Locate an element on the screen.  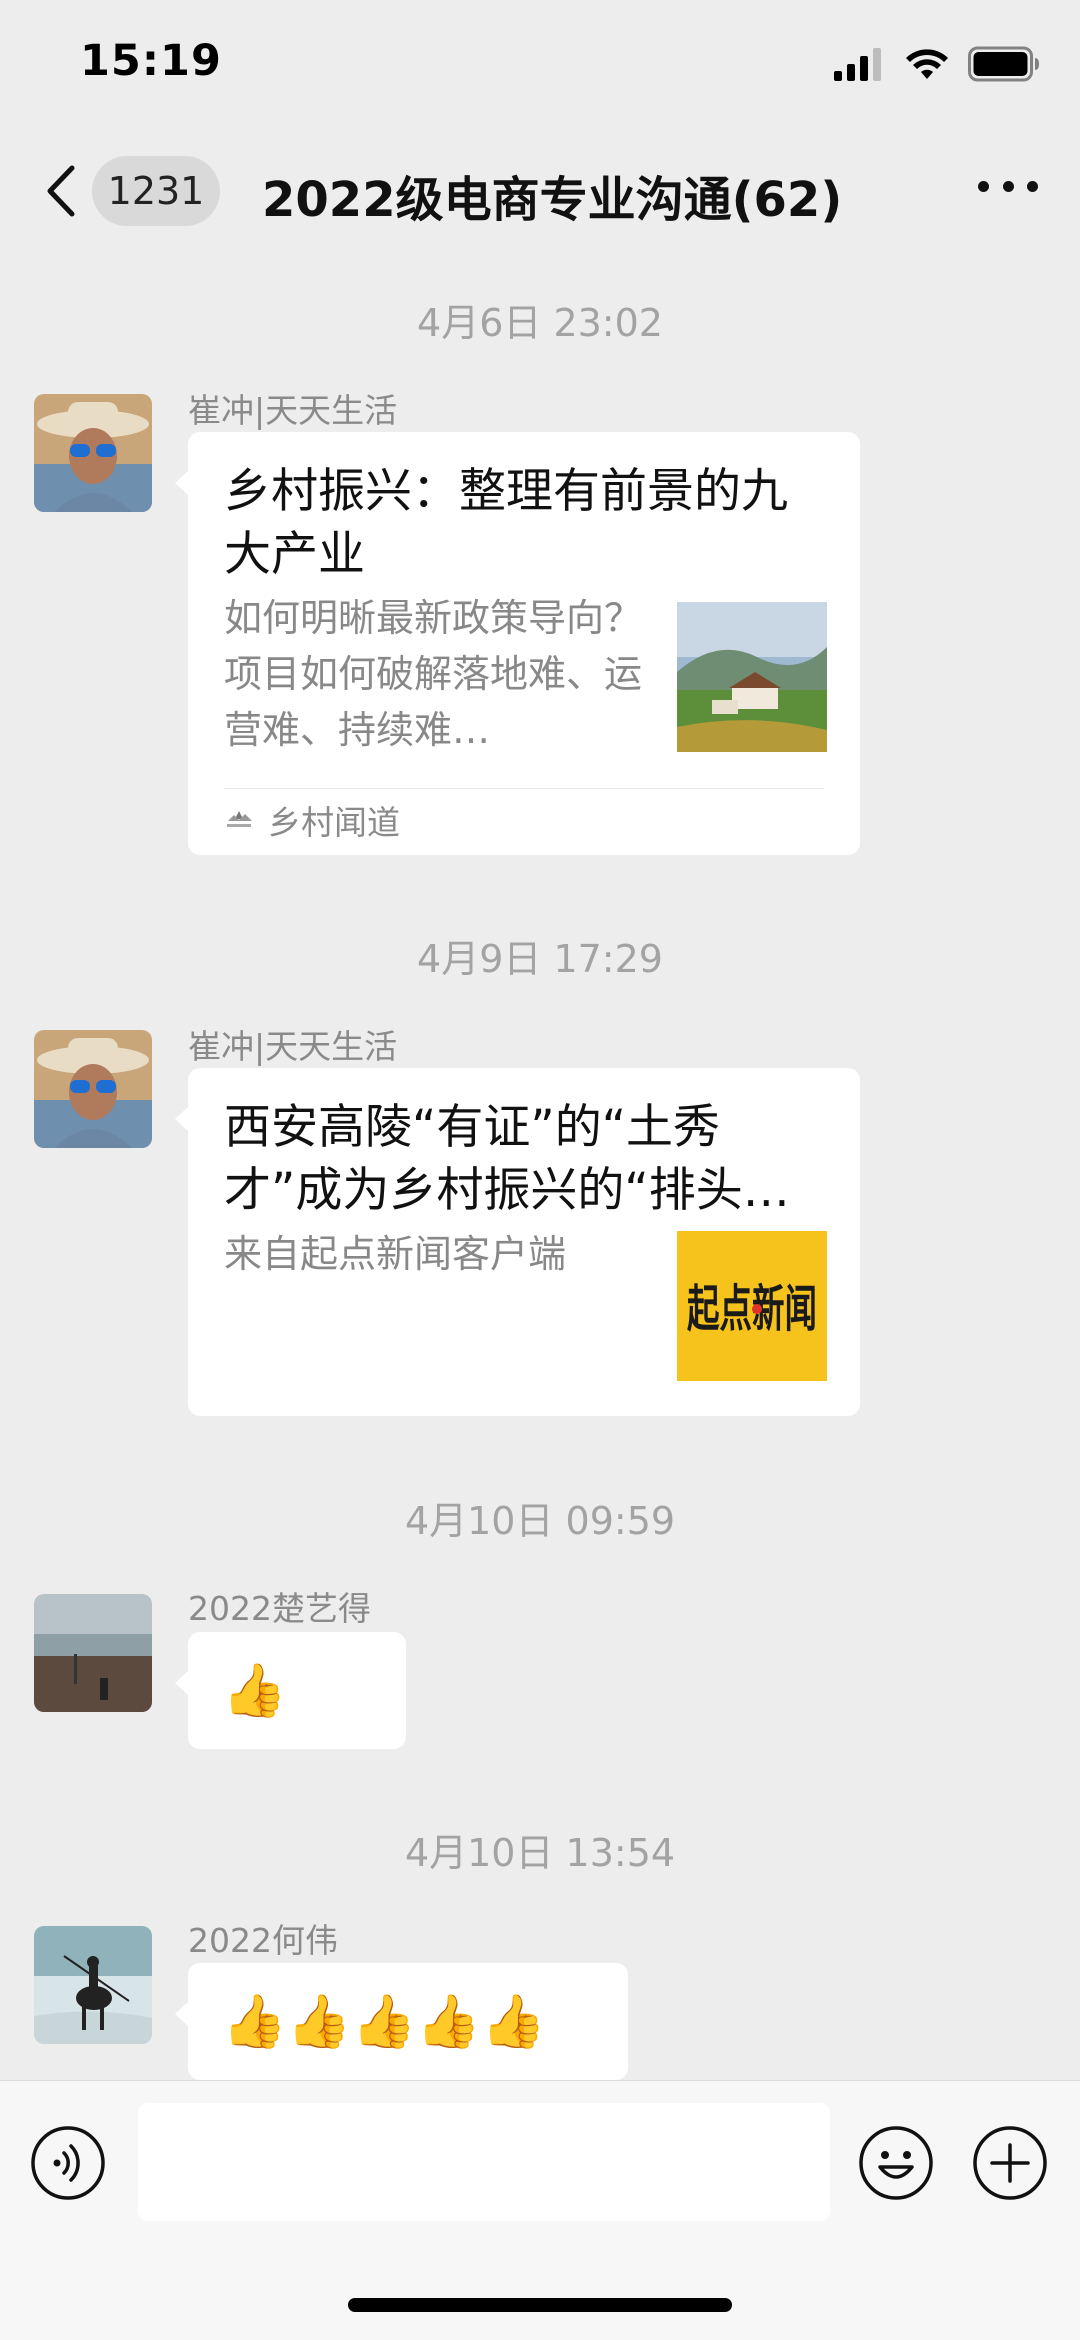
cellular-signal-icon is located at coordinates (857, 64).